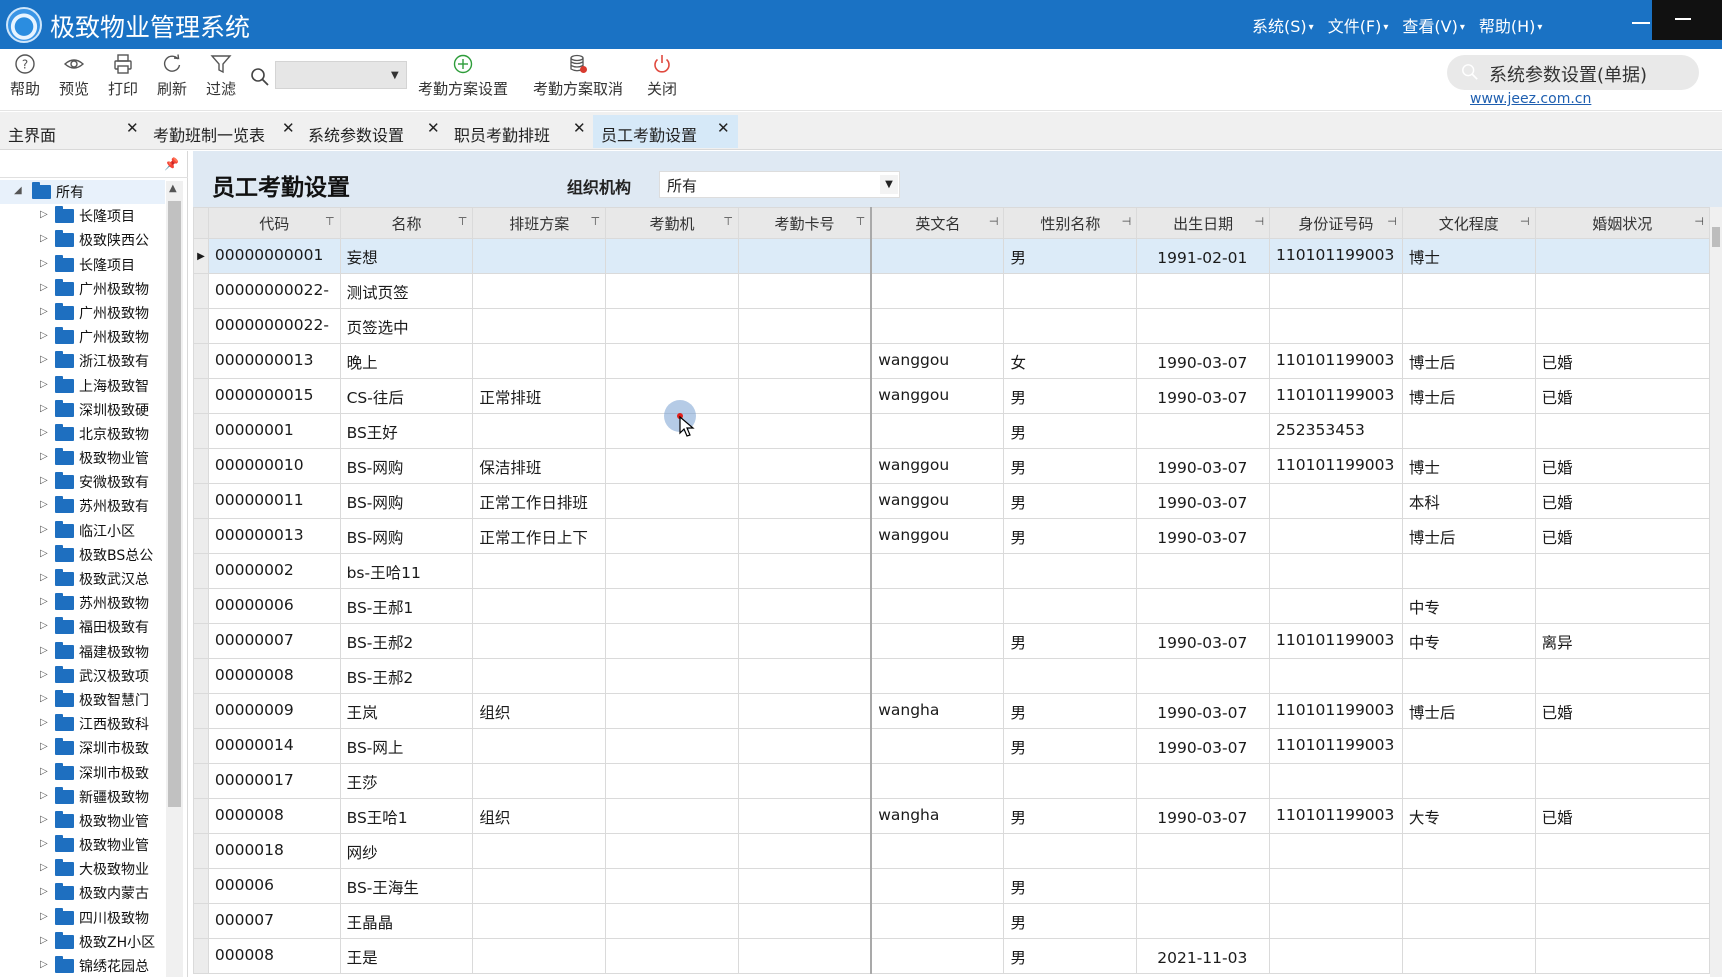 Image resolution: width=1722 pixels, height=977 pixels. I want to click on table-cell: 00000001, so click(274, 431).